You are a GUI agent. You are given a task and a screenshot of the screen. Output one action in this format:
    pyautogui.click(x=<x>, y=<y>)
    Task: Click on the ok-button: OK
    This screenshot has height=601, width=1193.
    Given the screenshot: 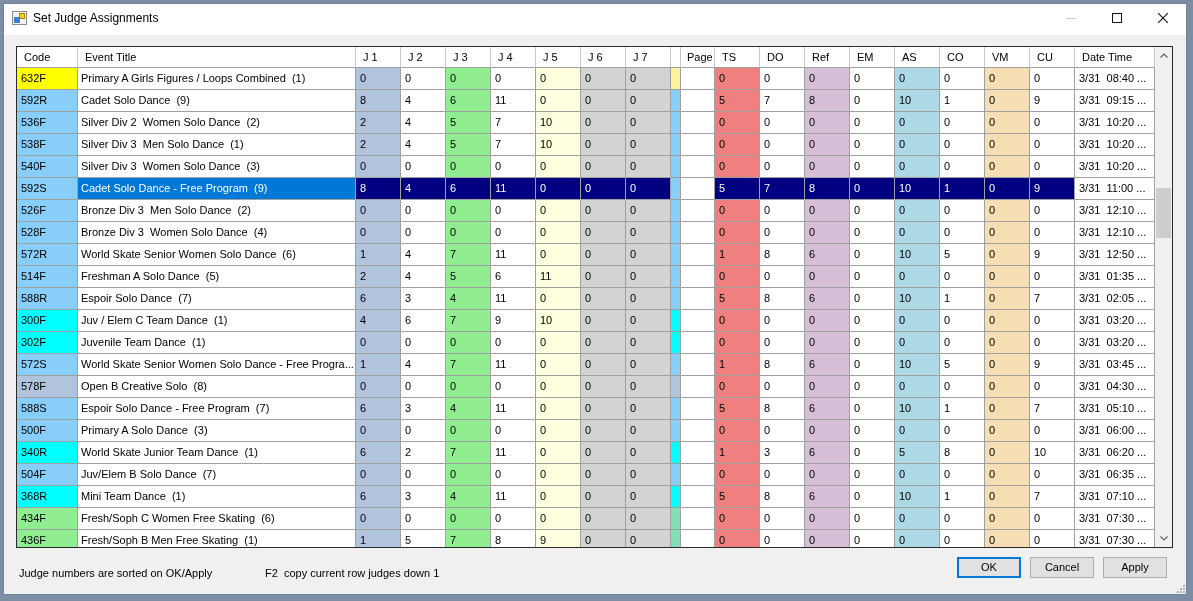 What is the action you would take?
    pyautogui.click(x=989, y=567)
    